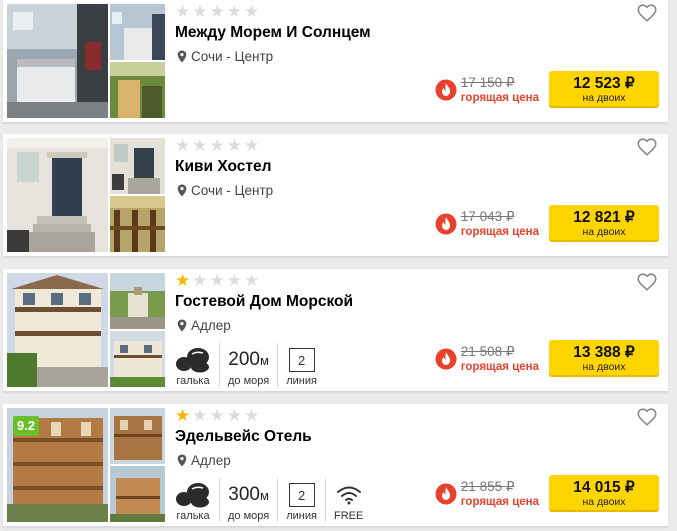 The width and height of the screenshot is (677, 531). I want to click on price-area: 17 150 ₽ горящая цена 12 523 ₽ на двоих, so click(547, 89).